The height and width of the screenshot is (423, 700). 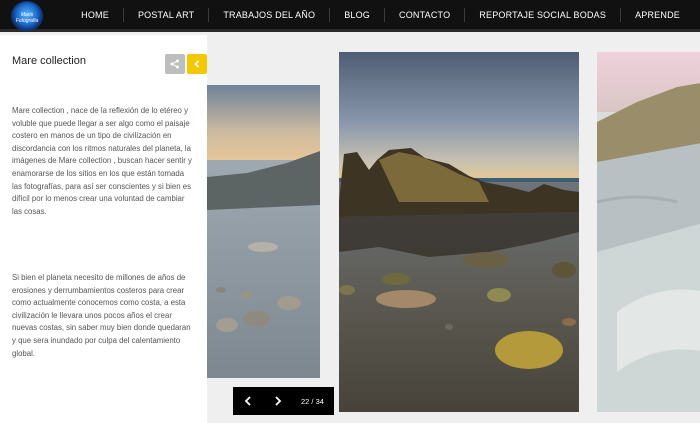 I want to click on nav-item-reportaje-social-bodas: REPORTAJE SOCIAL BODAS, so click(x=543, y=15).